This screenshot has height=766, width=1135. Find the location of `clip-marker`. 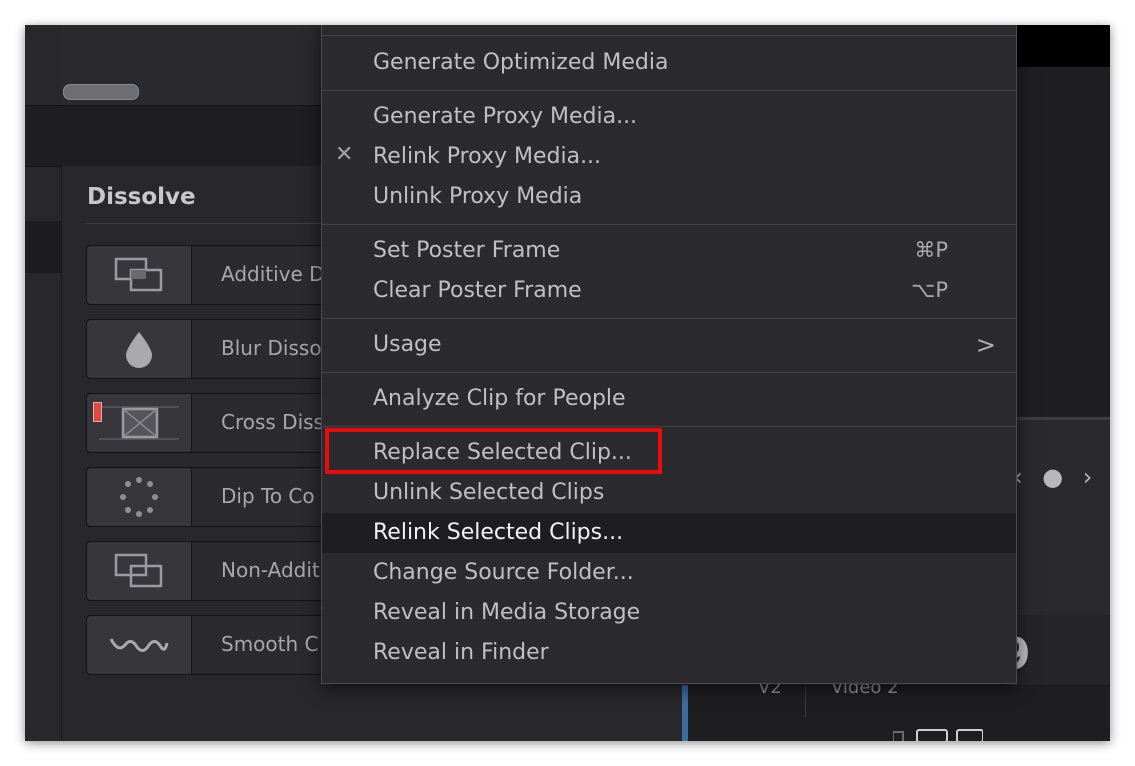

clip-marker is located at coordinates (97, 412).